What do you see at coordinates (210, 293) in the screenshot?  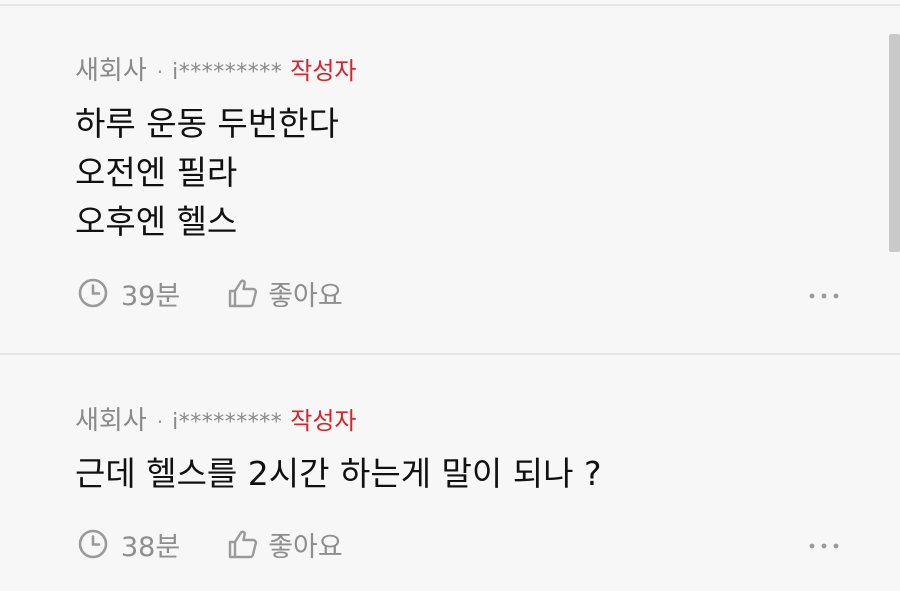 I see `comment-footer: 39분 좋아요` at bounding box center [210, 293].